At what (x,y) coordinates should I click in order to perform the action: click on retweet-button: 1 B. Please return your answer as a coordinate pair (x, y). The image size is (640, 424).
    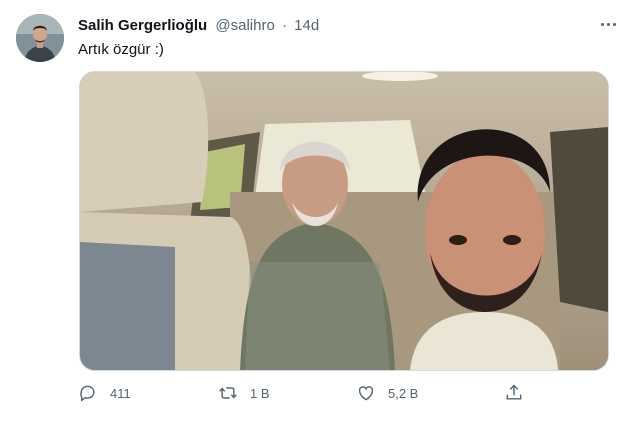
    Looking at the image, I should click on (244, 393).